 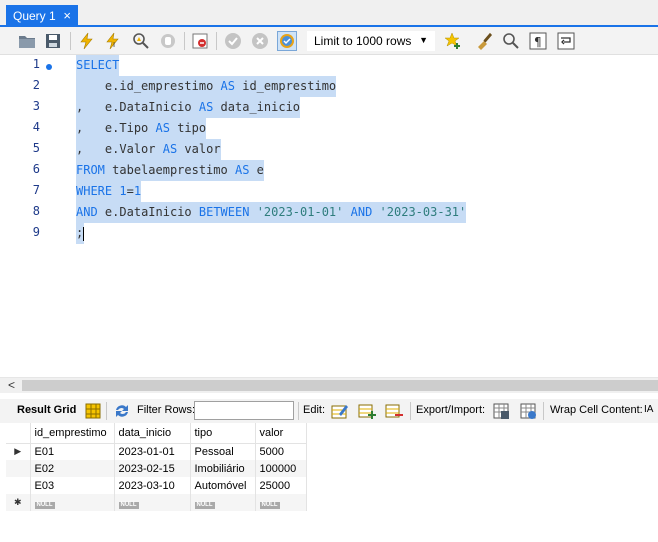 I want to click on add-snippet-star-icon, so click(x=453, y=41).